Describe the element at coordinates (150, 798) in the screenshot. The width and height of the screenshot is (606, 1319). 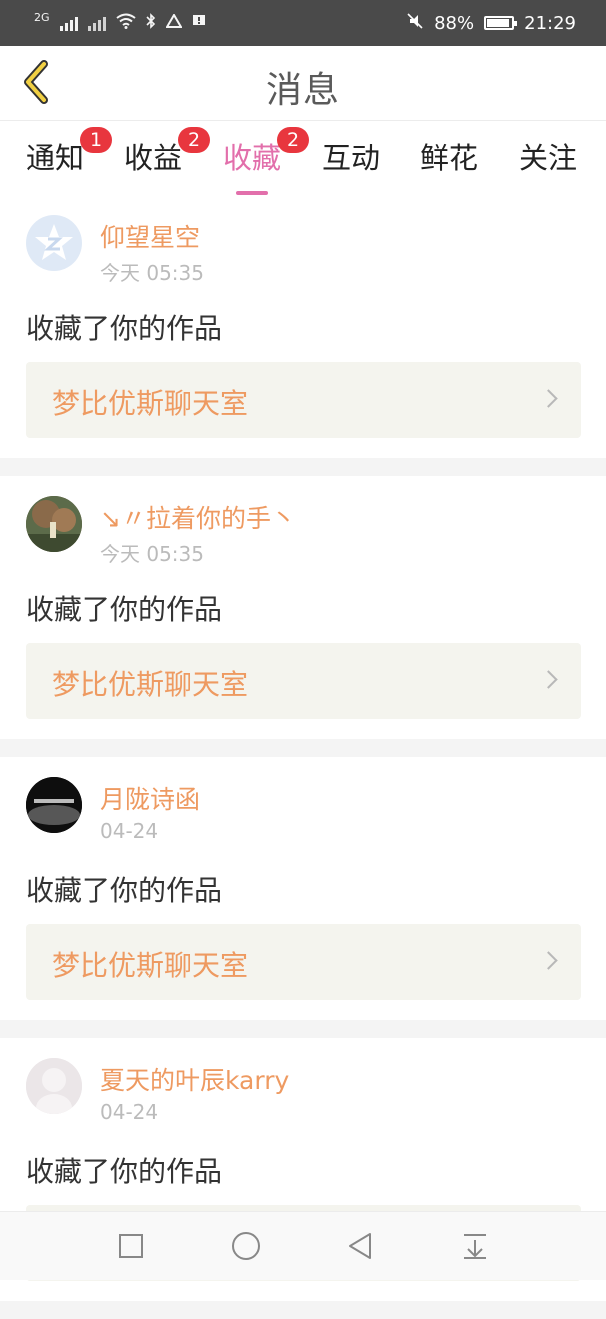
I see `username: 月陇诗函` at that location.